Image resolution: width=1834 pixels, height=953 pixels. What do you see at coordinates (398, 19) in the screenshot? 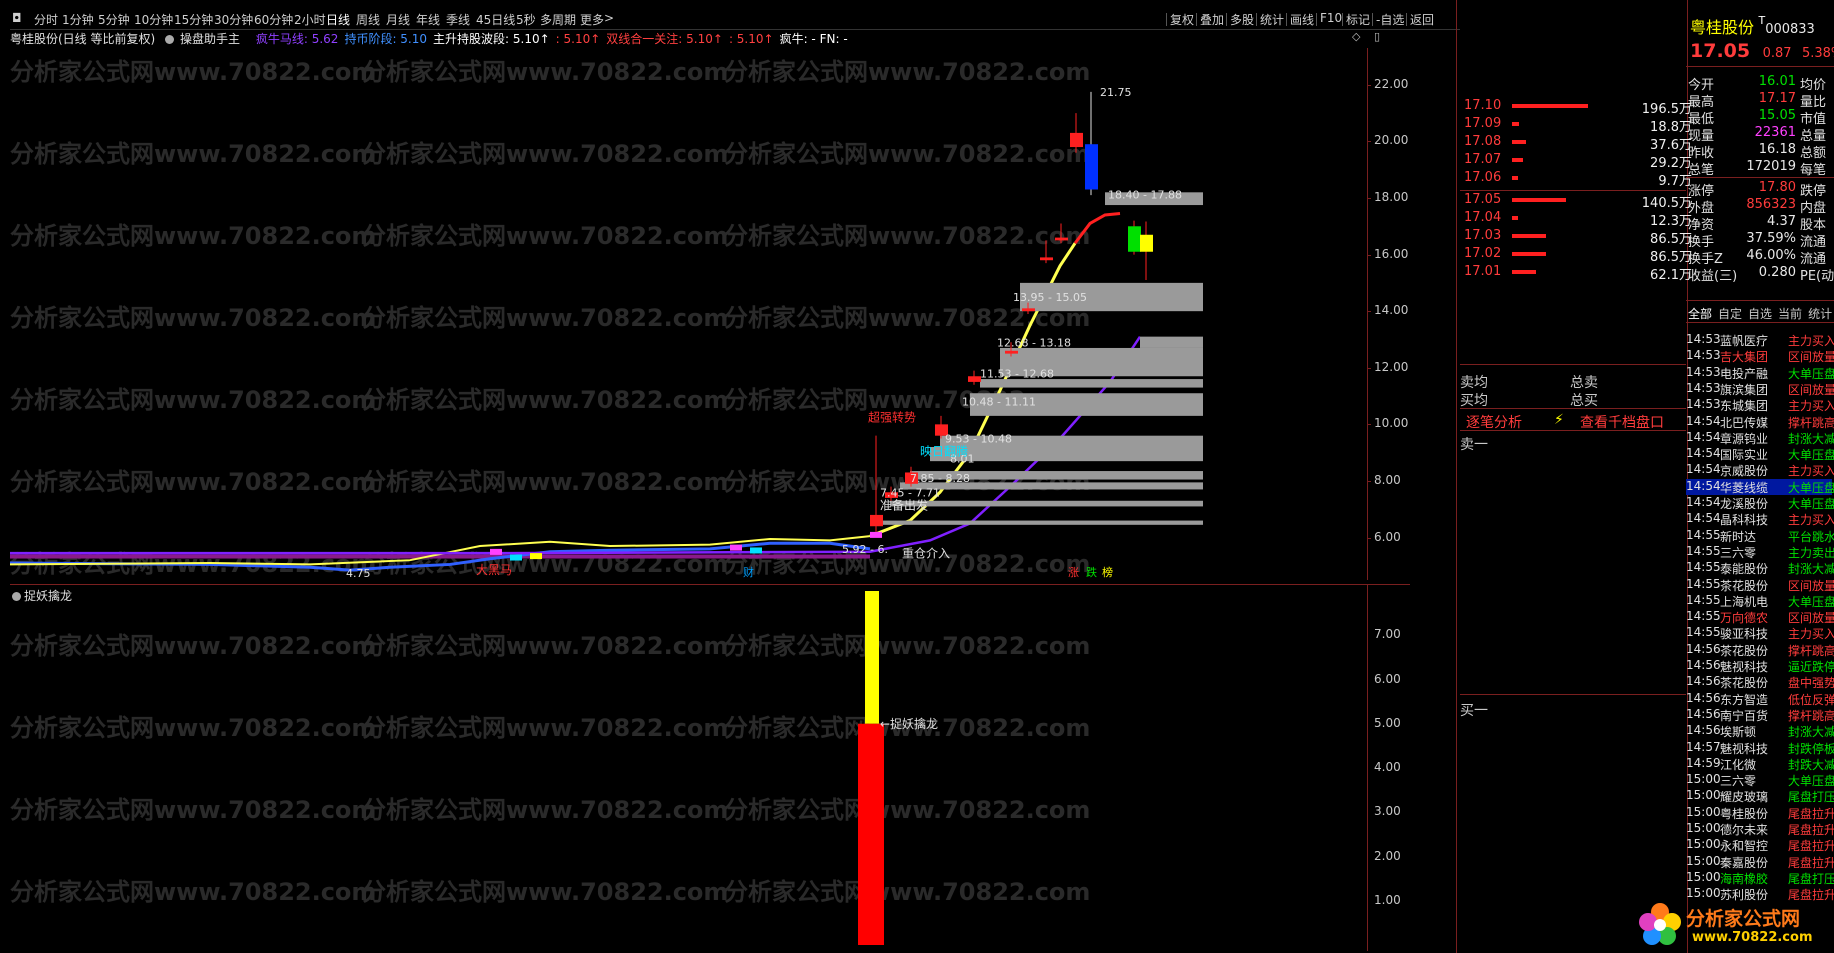
I see `period-tab-10: 月线` at bounding box center [398, 19].